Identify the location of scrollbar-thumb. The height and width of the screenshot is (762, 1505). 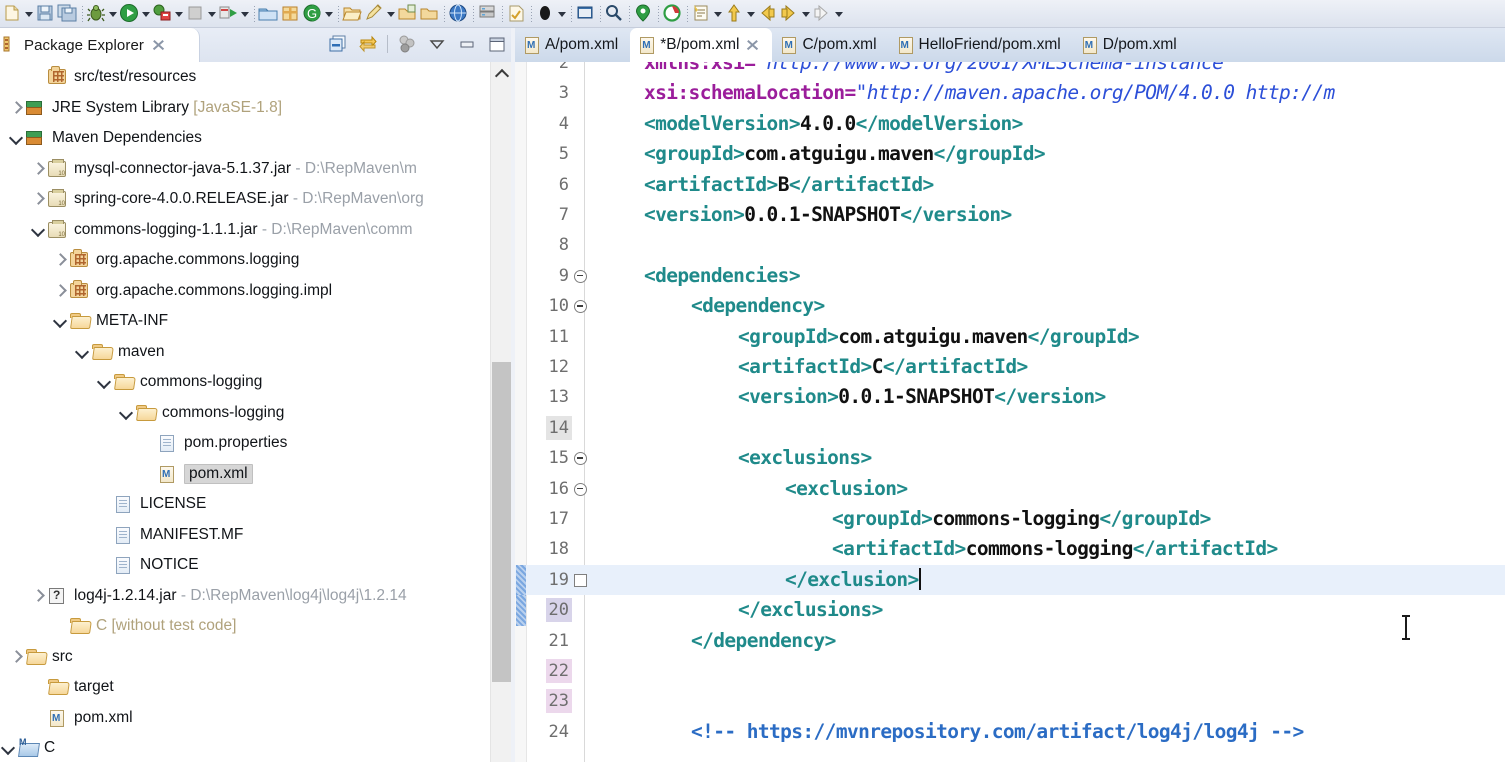
(502, 522).